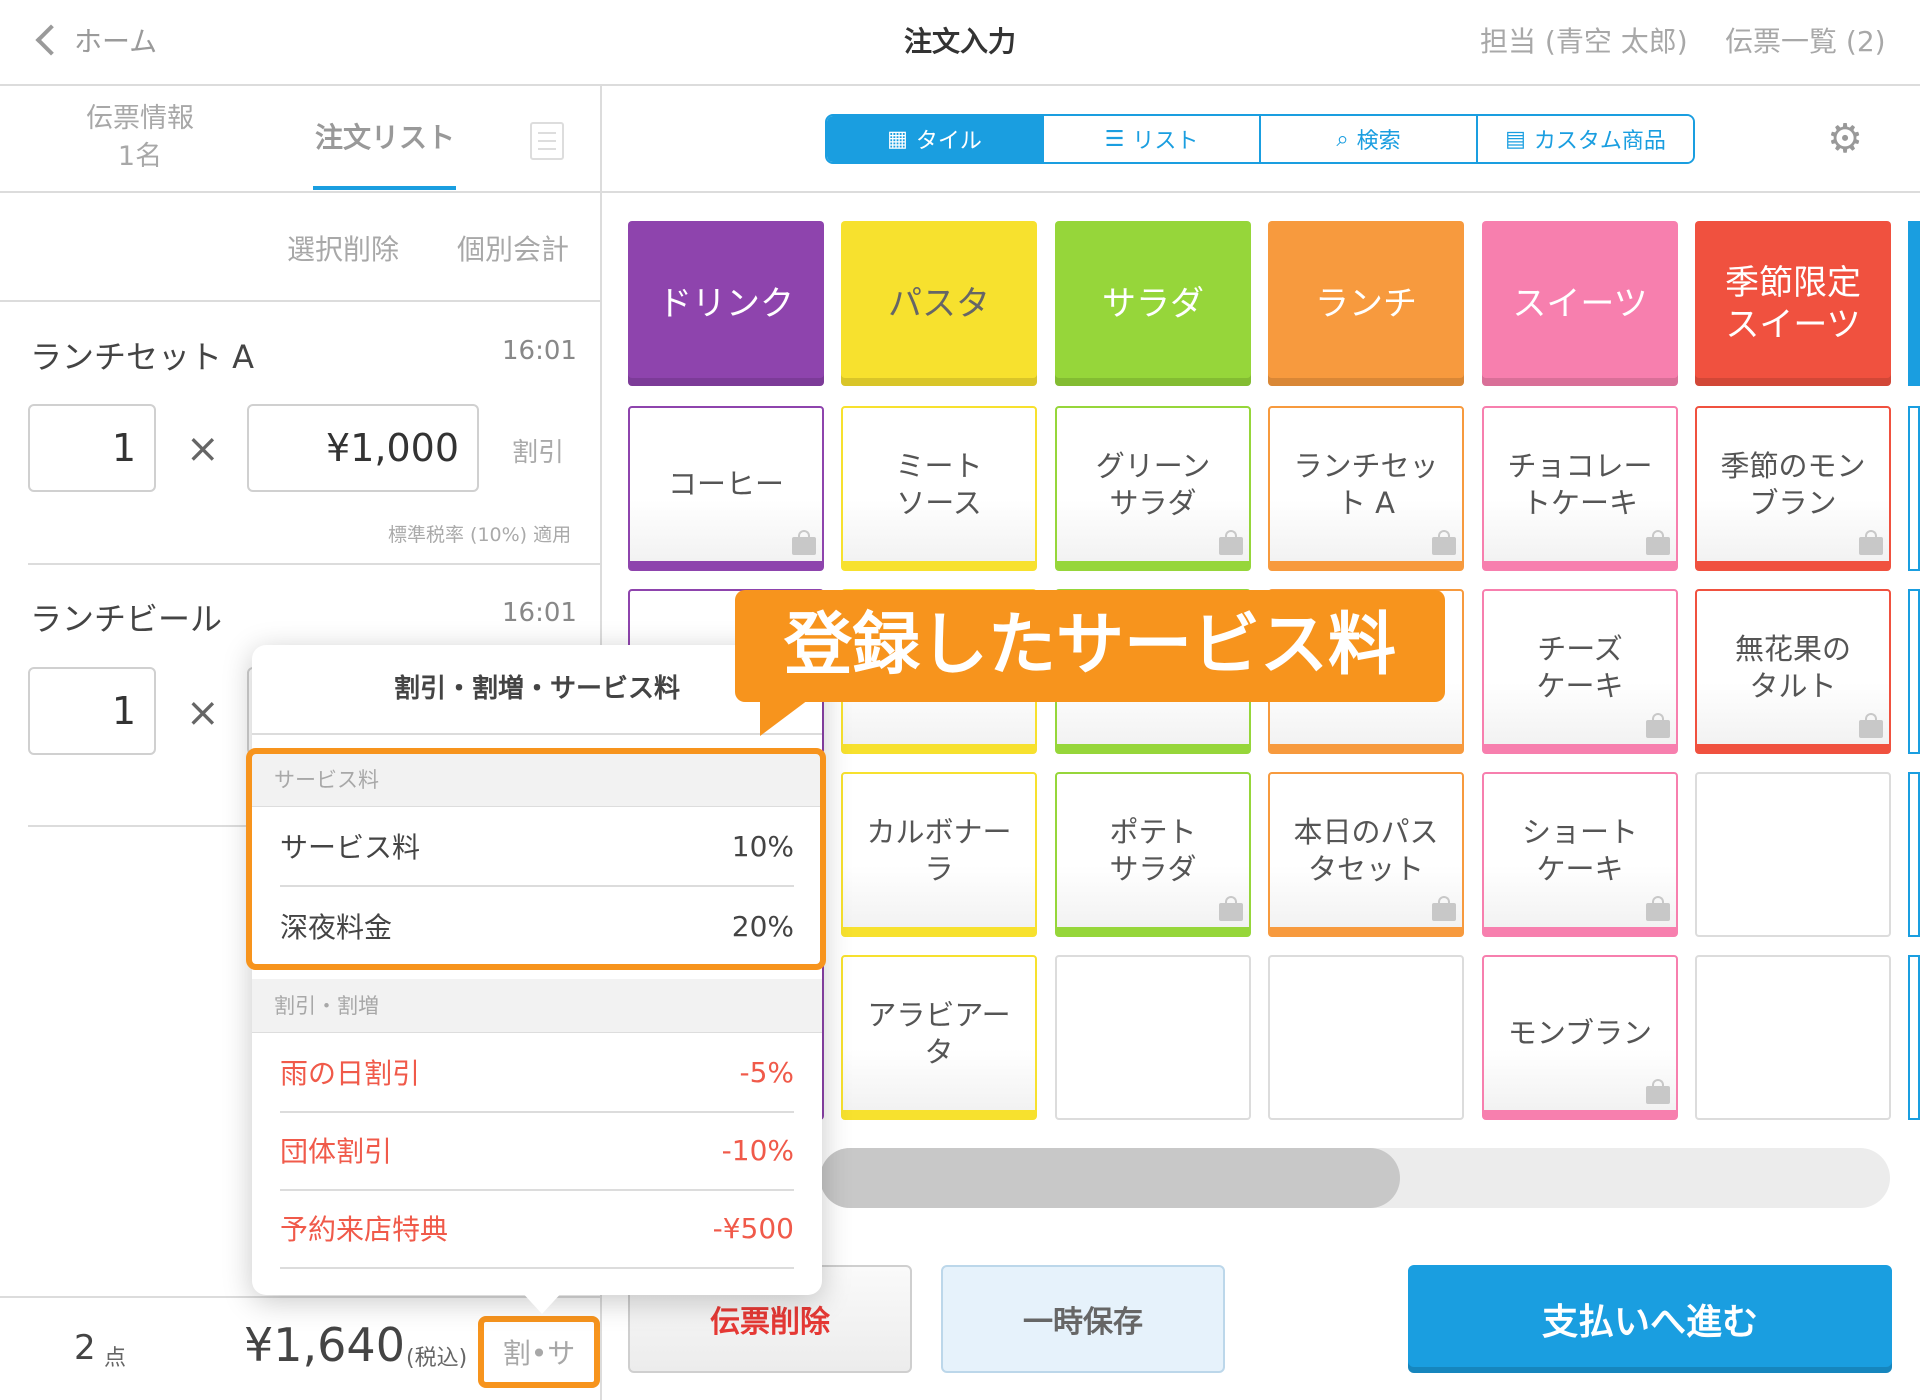 Image resolution: width=1920 pixels, height=1400 pixels. What do you see at coordinates (542, 1302) in the screenshot?
I see `popover-arrow` at bounding box center [542, 1302].